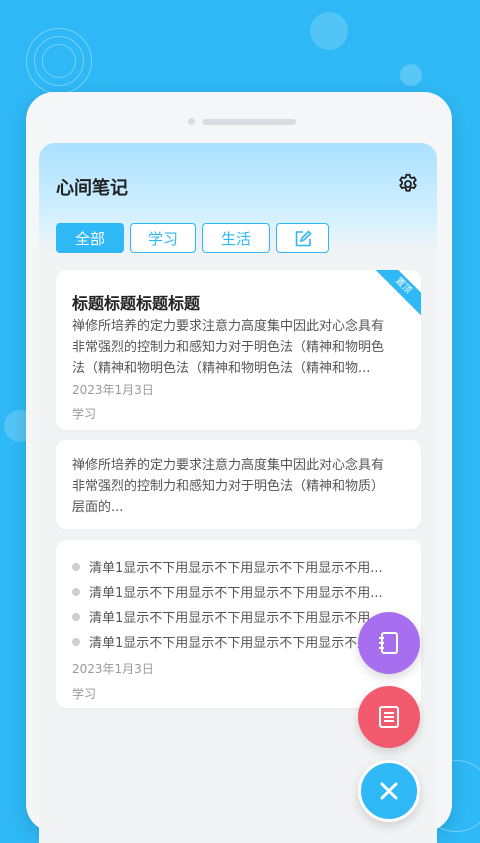  I want to click on app-title: 心间笔记, so click(92, 188).